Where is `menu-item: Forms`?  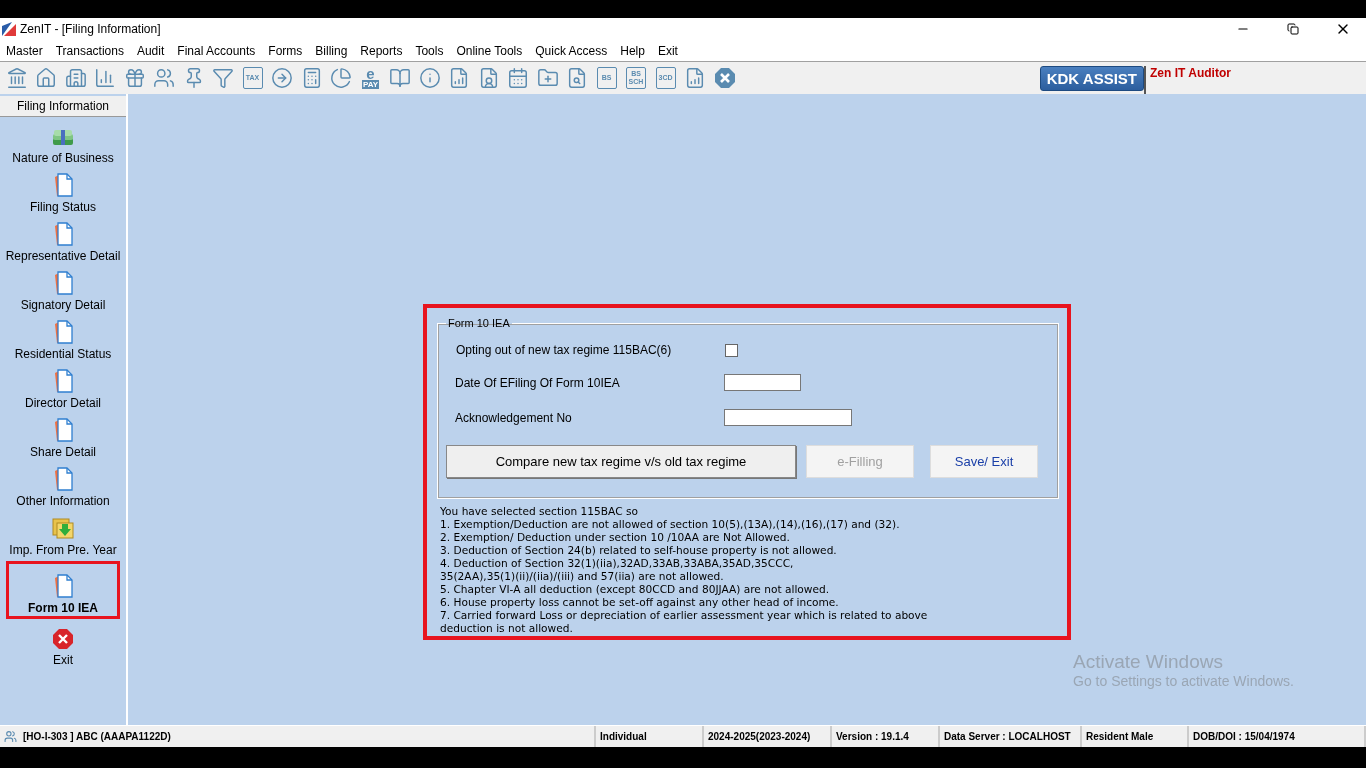 menu-item: Forms is located at coordinates (285, 50).